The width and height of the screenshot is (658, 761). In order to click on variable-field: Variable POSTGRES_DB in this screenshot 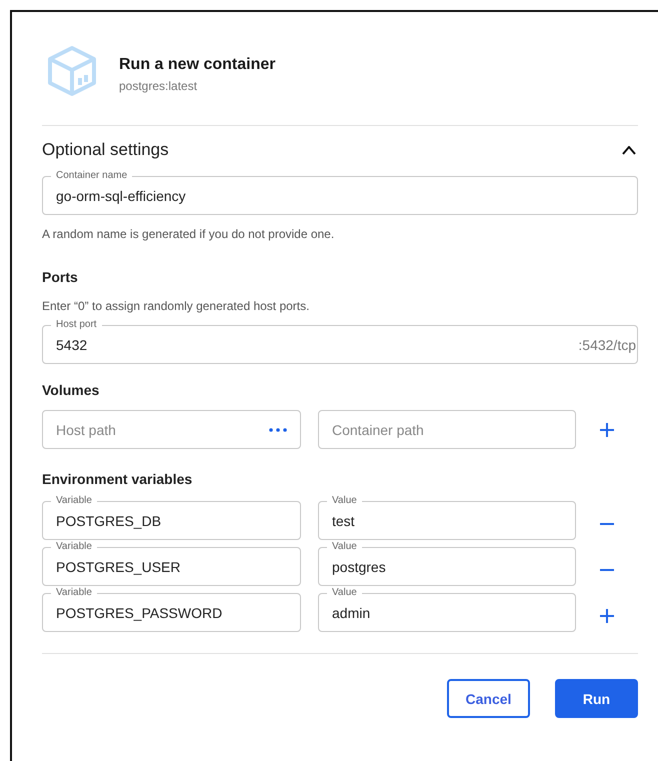, I will do `click(171, 517)`.